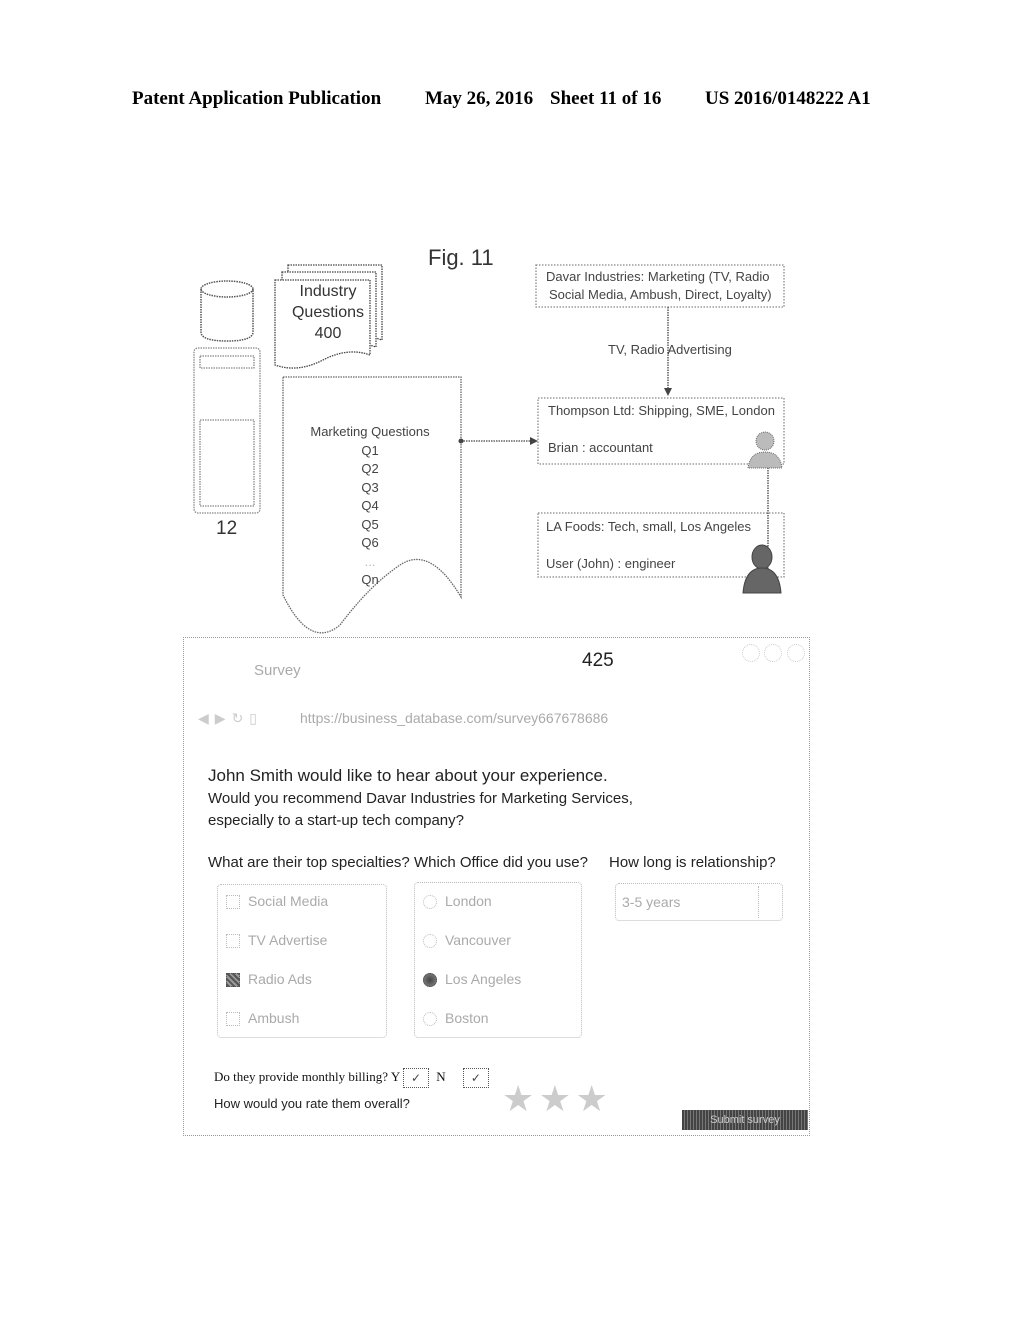 Image resolution: width=1024 pixels, height=1320 pixels. Describe the element at coordinates (430, 980) in the screenshot. I see `radio-selected` at that location.